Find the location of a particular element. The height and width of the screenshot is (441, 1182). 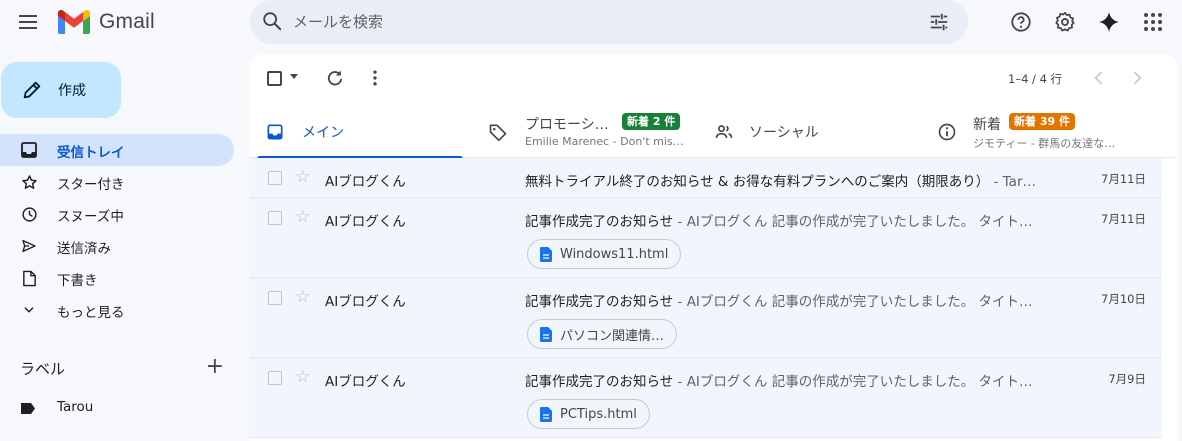

clock-icon is located at coordinates (29, 214).